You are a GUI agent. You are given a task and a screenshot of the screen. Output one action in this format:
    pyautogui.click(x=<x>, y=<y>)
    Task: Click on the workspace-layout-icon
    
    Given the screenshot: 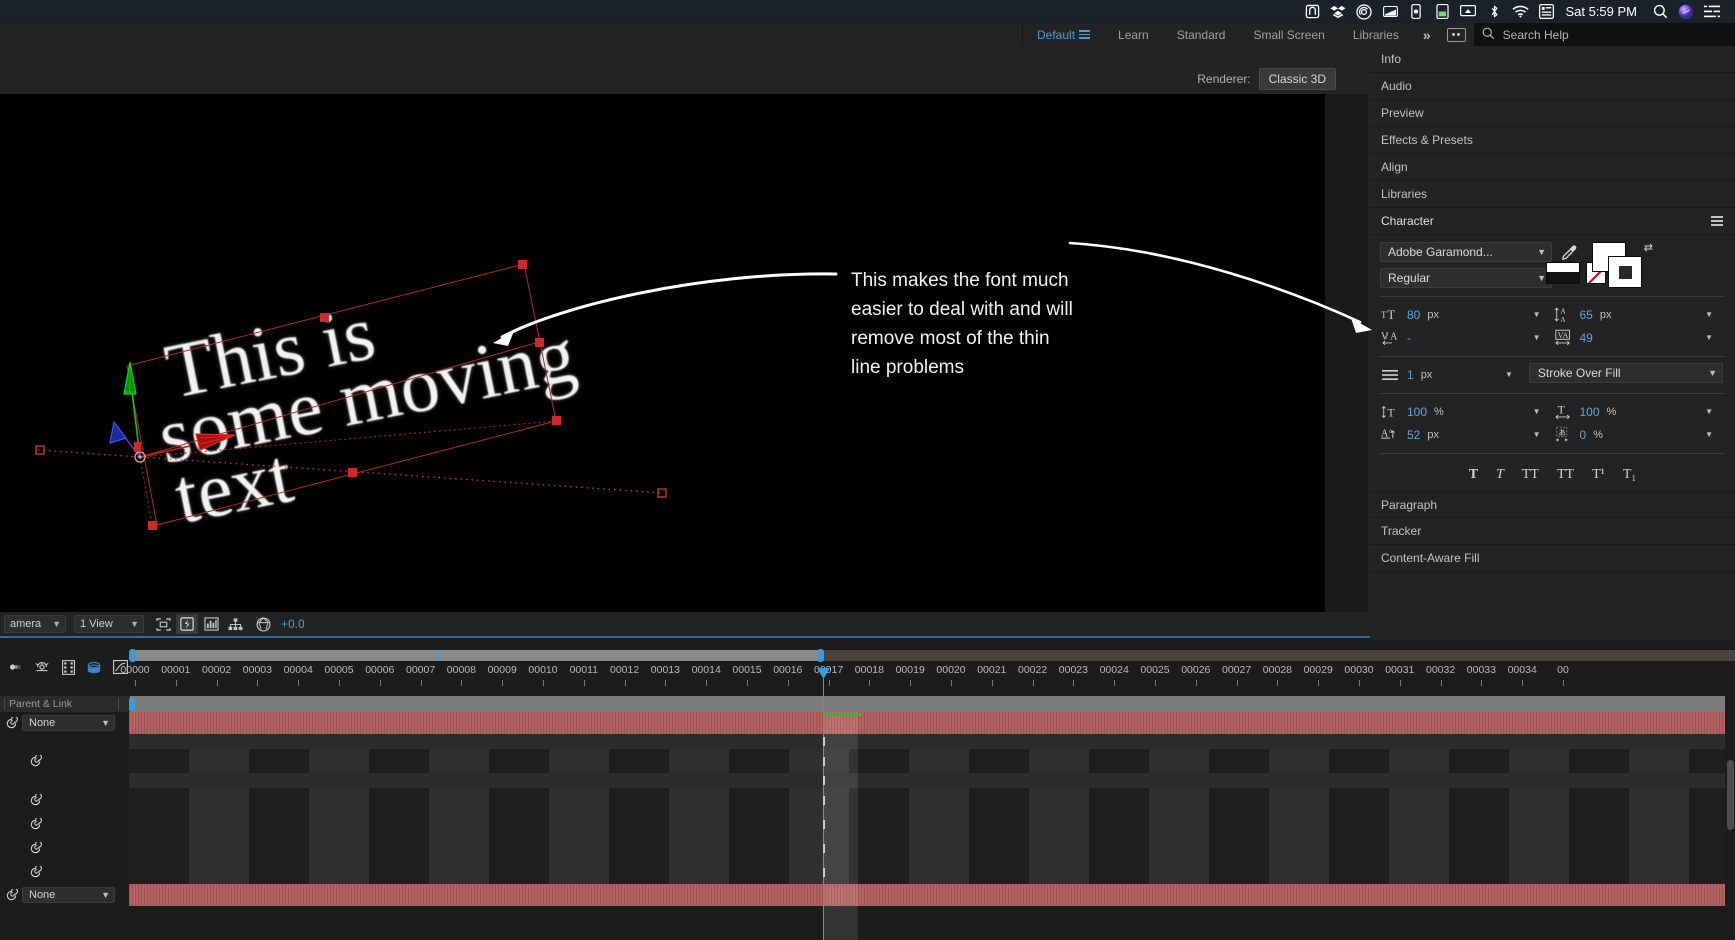 What is the action you would take?
    pyautogui.click(x=1456, y=34)
    